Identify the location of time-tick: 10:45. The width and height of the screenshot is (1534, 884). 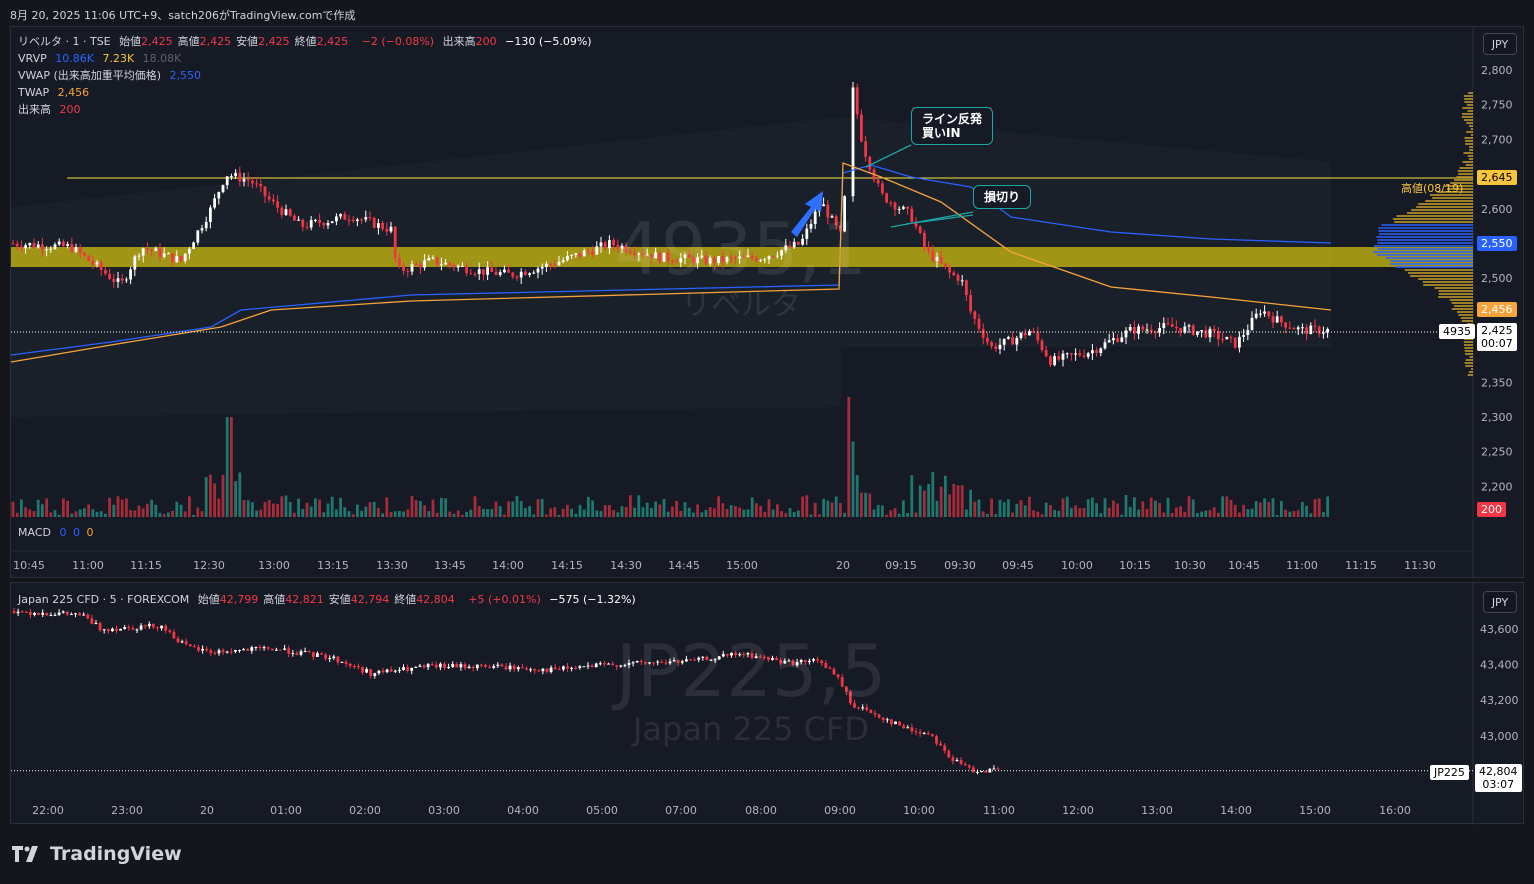
(1244, 565).